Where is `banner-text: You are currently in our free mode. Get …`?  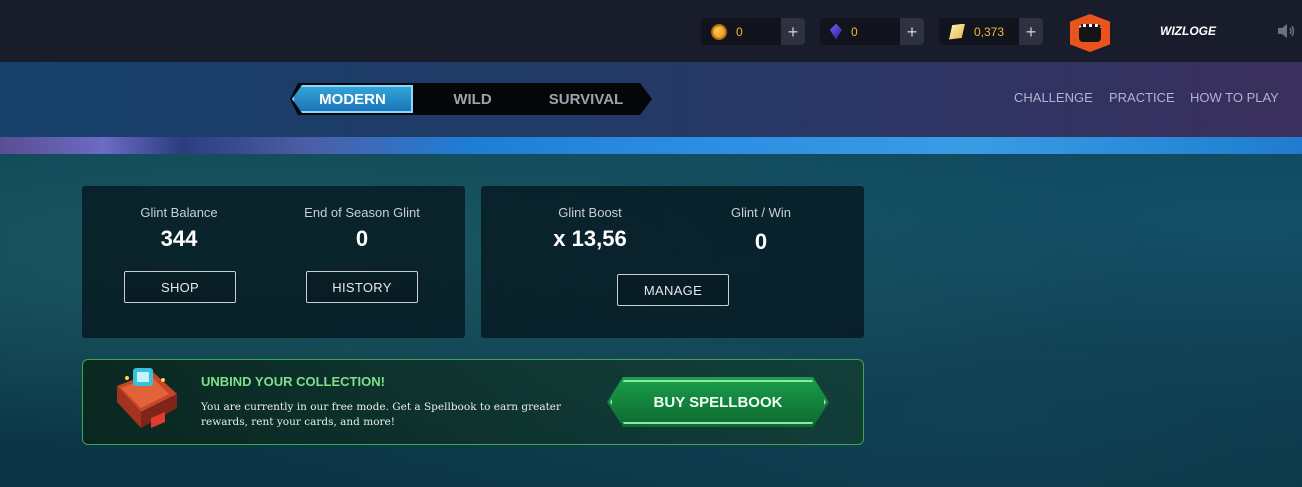
banner-text: You are currently in our free mode. Get … is located at coordinates (381, 414).